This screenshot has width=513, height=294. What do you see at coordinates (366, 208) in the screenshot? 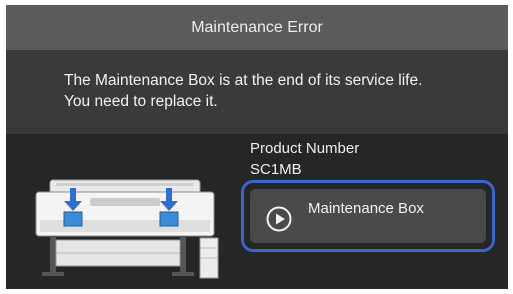
I see `maintenance-box-label: Maintenance Box` at bounding box center [366, 208].